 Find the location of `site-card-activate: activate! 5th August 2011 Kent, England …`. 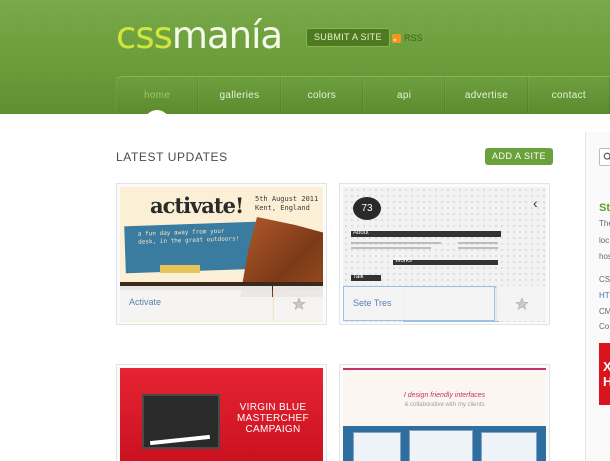

site-card-activate: activate! 5th August 2011 Kent, England … is located at coordinates (221, 254).